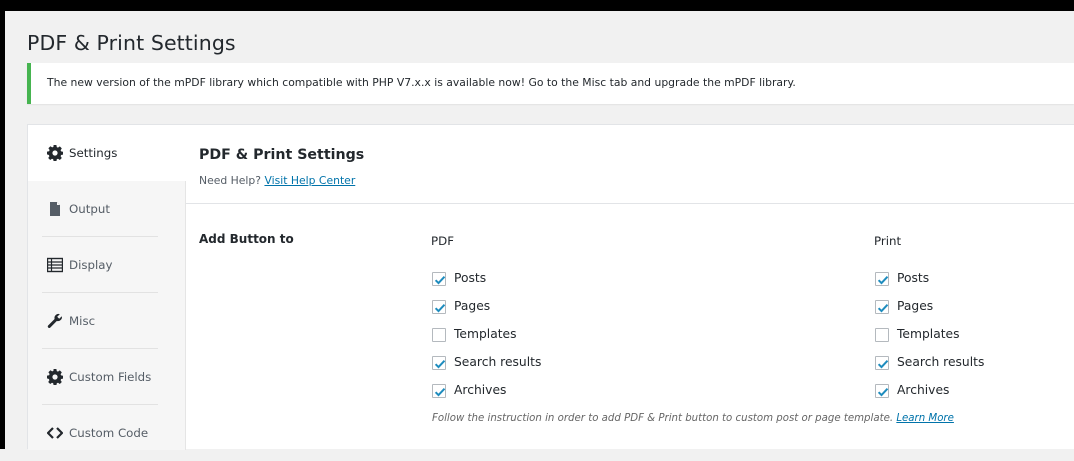 This screenshot has height=461, width=1074. I want to click on window-left-border, so click(2, 230).